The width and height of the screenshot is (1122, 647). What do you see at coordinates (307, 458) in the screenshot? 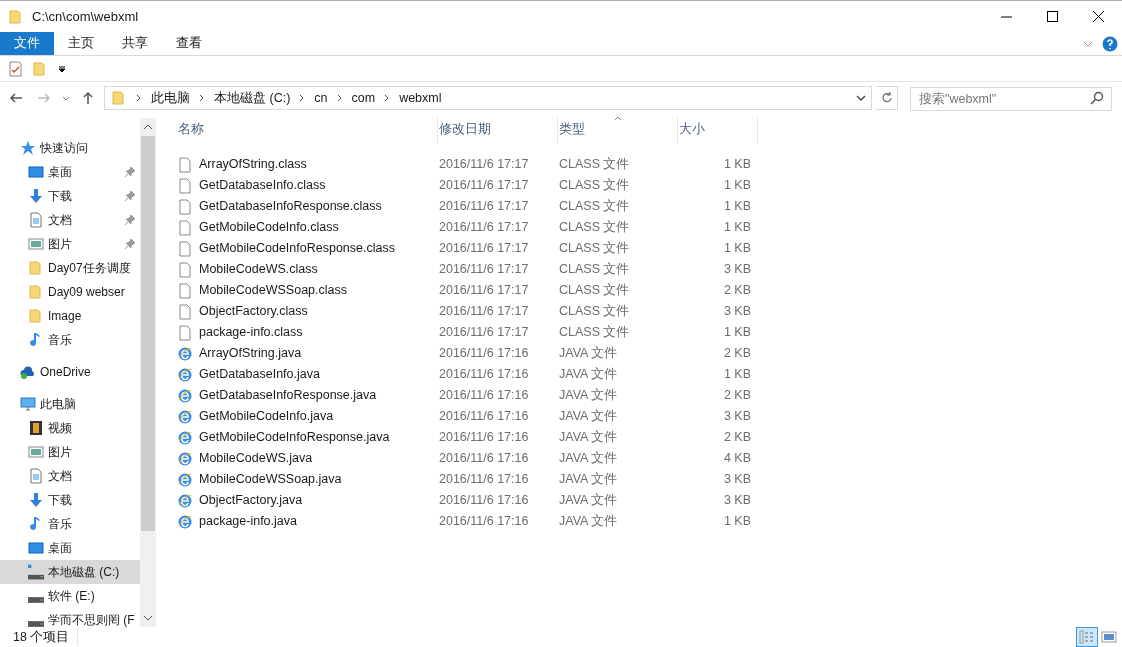
I see `file-name: MobileCodeWS.java` at bounding box center [307, 458].